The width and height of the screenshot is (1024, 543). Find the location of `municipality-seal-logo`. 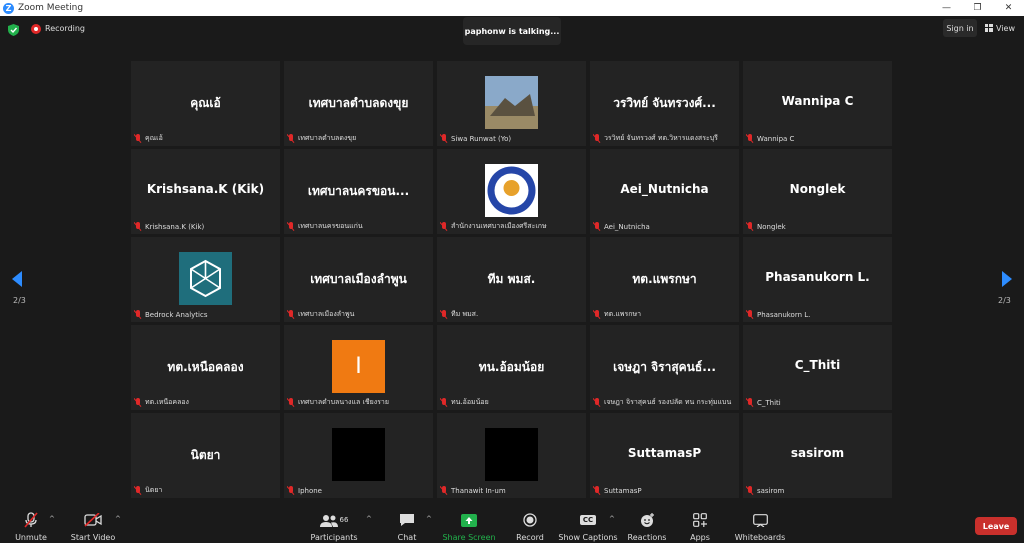

municipality-seal-logo is located at coordinates (511, 190).